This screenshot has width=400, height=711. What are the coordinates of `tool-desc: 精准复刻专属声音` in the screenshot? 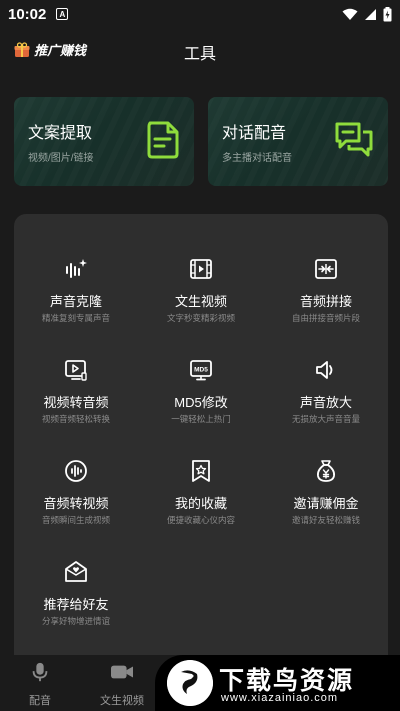 It's located at (75, 318).